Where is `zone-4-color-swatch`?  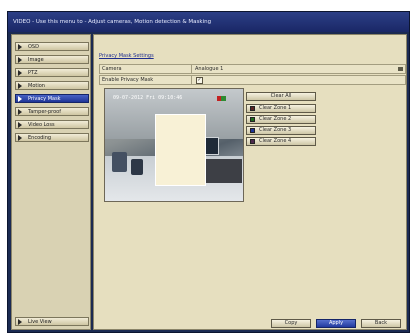 zone-4-color-swatch is located at coordinates (252, 141).